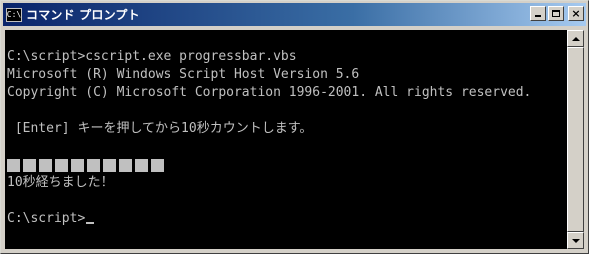 This screenshot has height=254, width=589. What do you see at coordinates (60, 182) in the screenshot?
I see `console-line: 10秒経ちました！` at bounding box center [60, 182].